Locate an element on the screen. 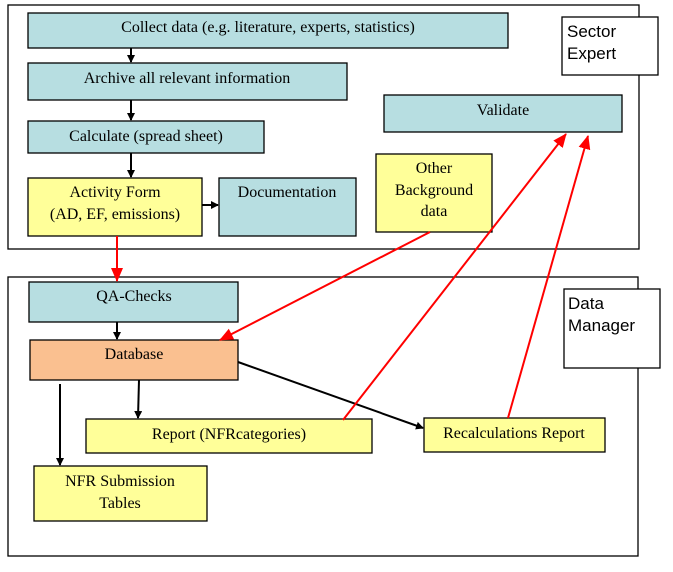 The image size is (673, 572). svg-text: Other is located at coordinates (434, 168).